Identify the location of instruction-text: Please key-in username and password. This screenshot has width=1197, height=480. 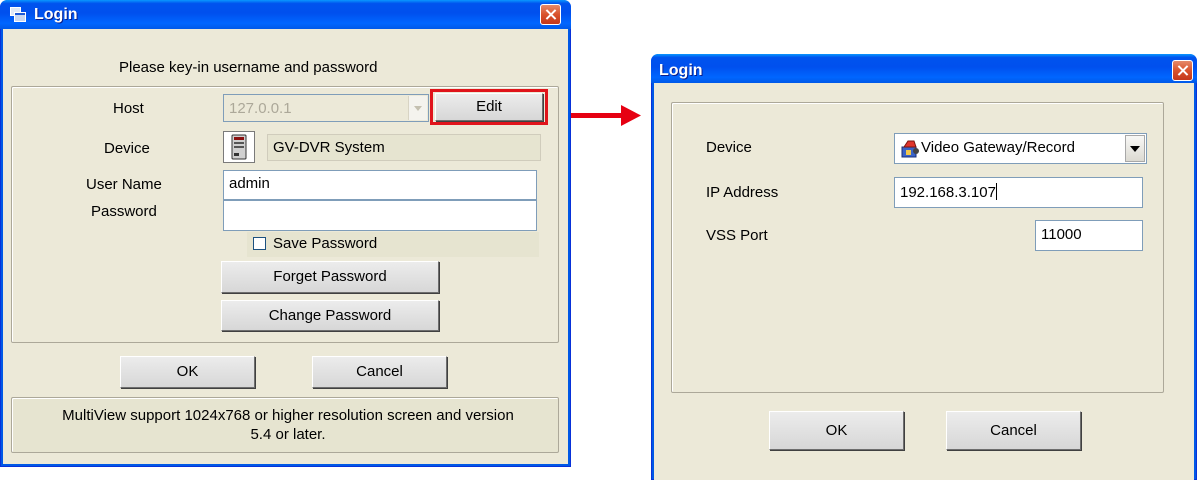
(248, 67).